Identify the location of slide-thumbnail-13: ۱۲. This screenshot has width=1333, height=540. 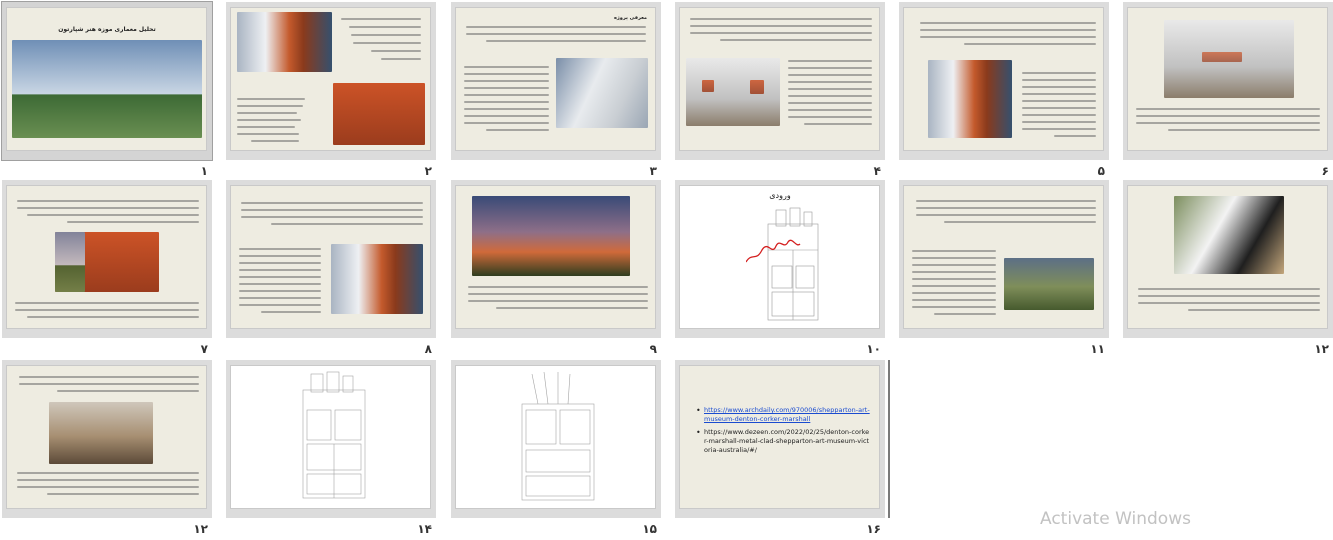
(107, 448).